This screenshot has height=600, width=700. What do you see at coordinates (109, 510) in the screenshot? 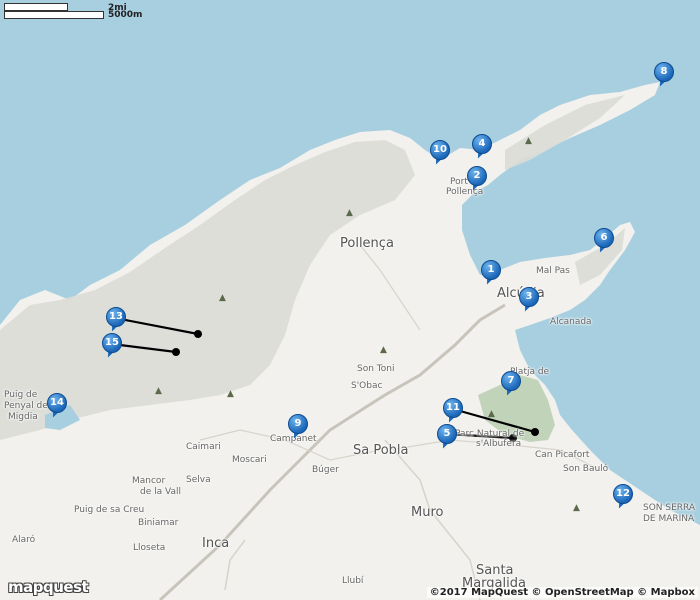
I see `place-puig-de-sa-creu: Puig de sa Creu` at bounding box center [109, 510].